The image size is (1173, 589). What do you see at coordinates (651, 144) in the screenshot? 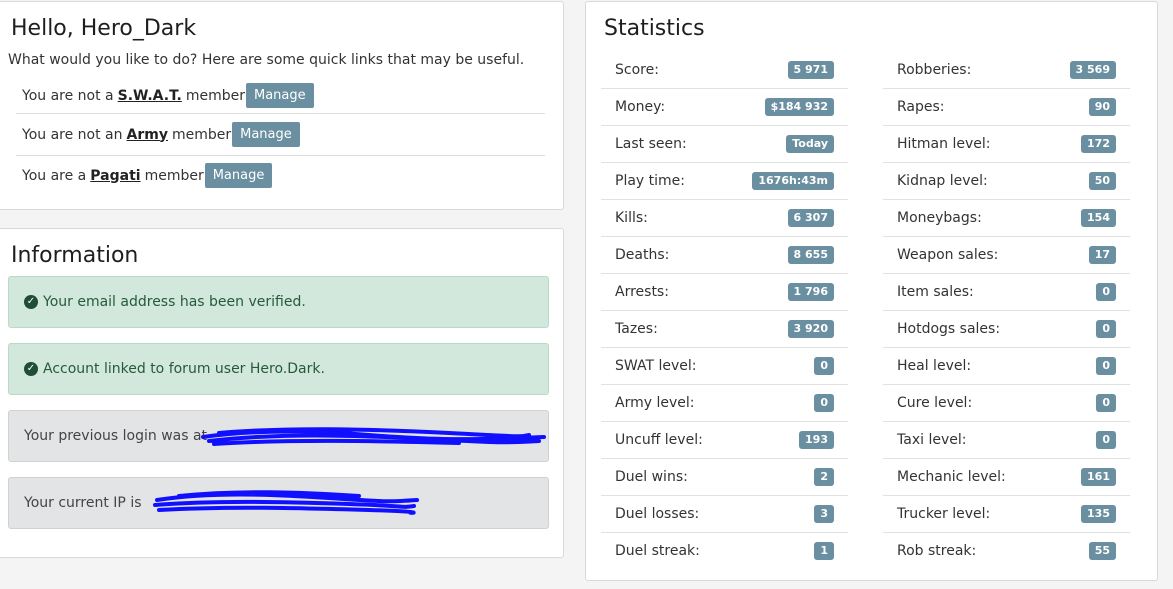
I see `stat-label: Last seen:` at bounding box center [651, 144].